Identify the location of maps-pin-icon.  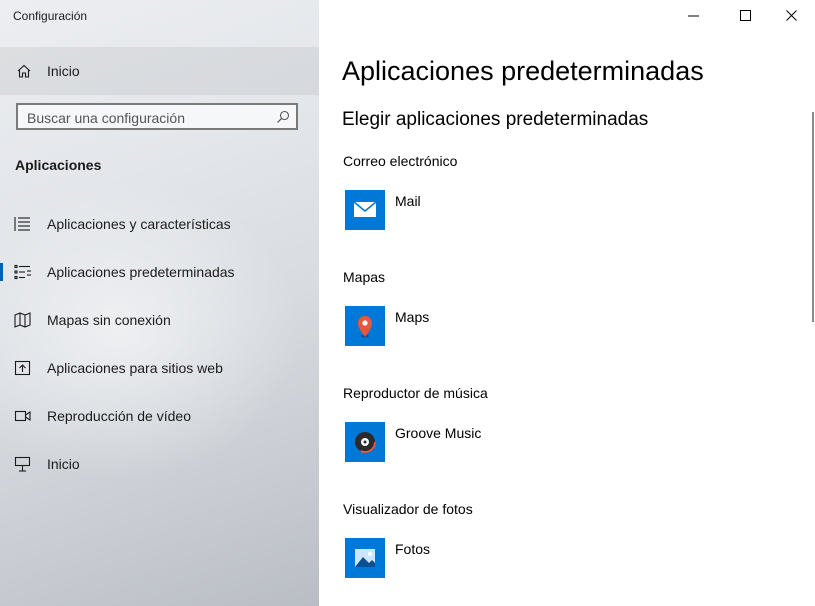
(365, 327).